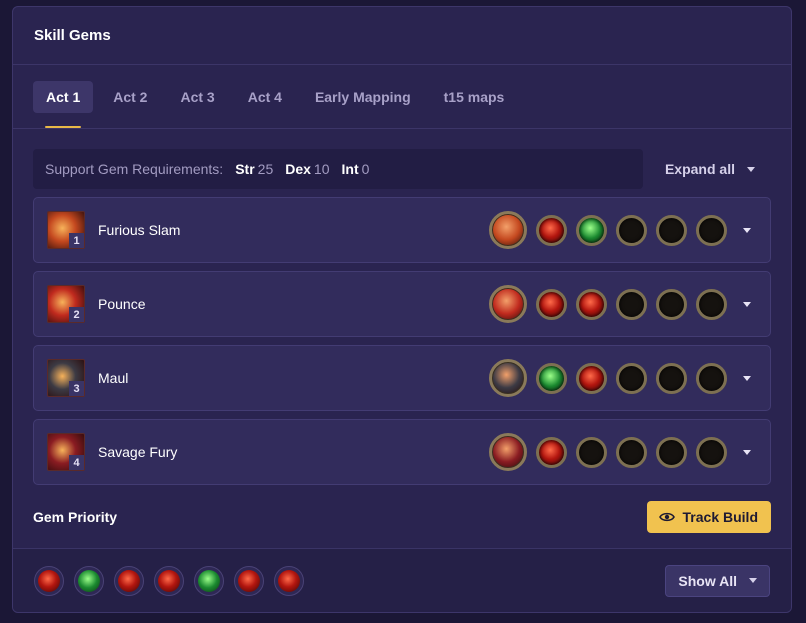 The width and height of the screenshot is (806, 623). Describe the element at coordinates (402, 378) in the screenshot. I see `skill-row: 3 Maul` at that location.